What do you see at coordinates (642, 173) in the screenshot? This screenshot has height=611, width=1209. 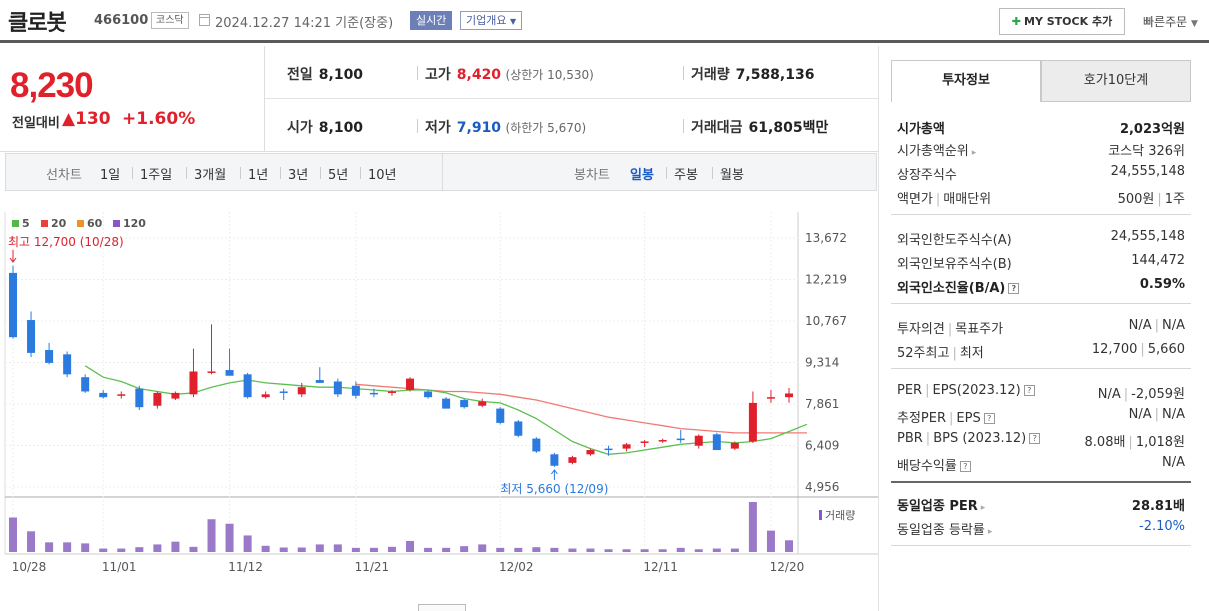 I see `candle-daily: 일봉` at bounding box center [642, 173].